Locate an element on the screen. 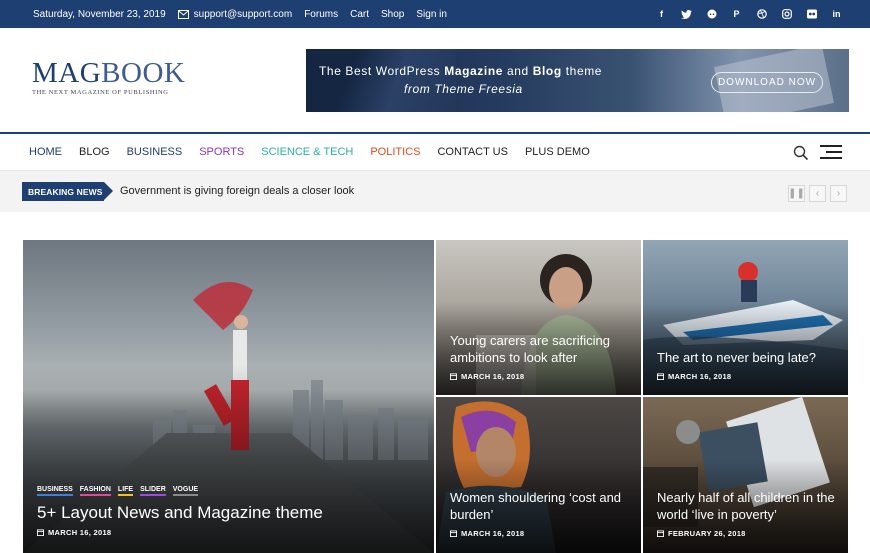 The height and width of the screenshot is (553, 870). envelope-icon is located at coordinates (183, 14).